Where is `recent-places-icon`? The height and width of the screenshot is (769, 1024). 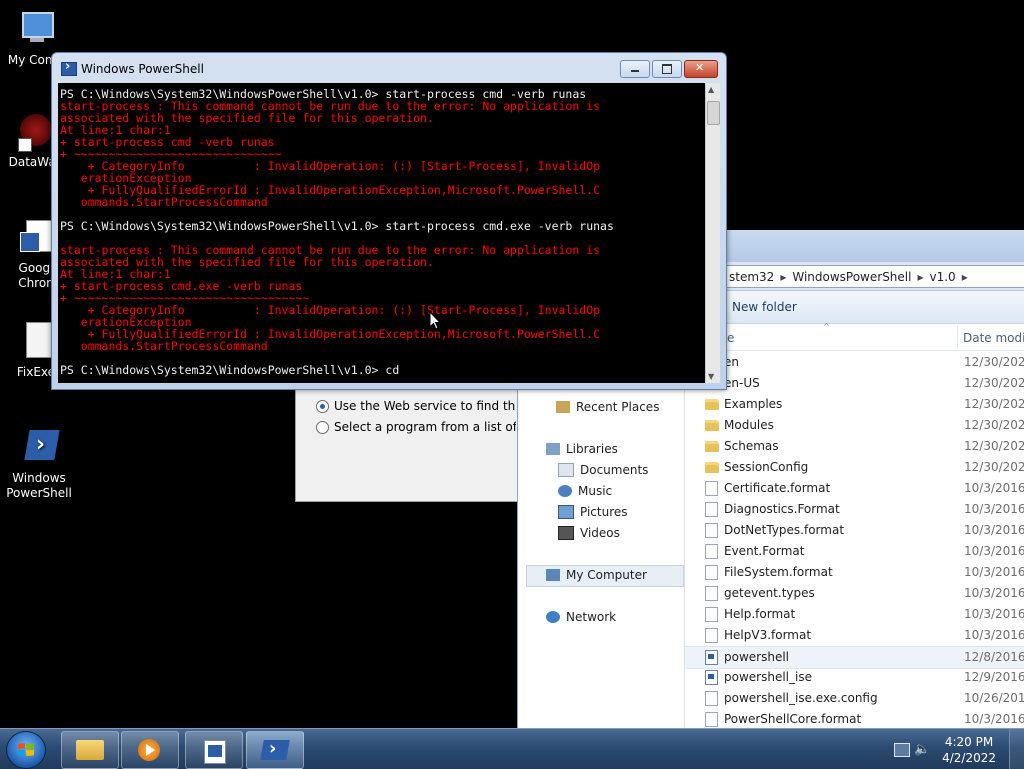
recent-places-icon is located at coordinates (563, 407).